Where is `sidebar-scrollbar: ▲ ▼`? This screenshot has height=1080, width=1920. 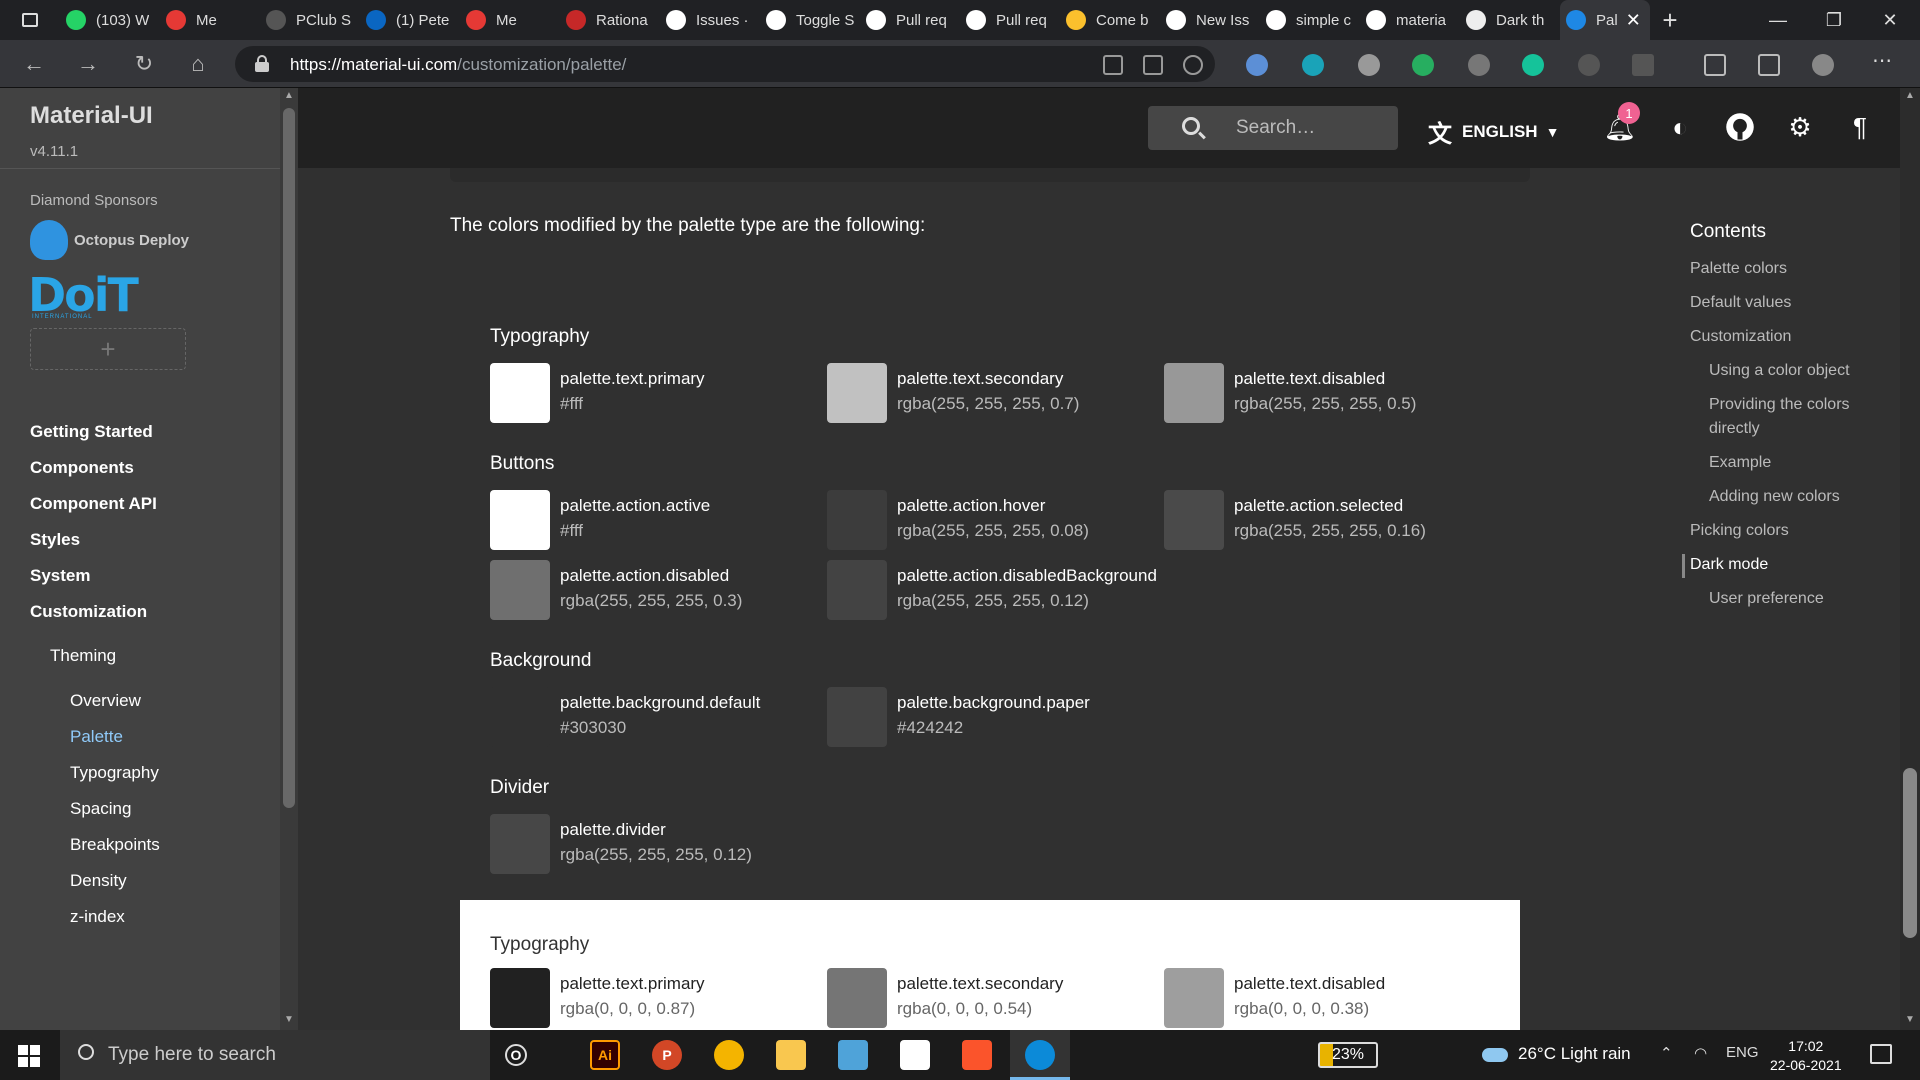
sidebar-scrollbar: ▲ ▼ is located at coordinates (289, 559).